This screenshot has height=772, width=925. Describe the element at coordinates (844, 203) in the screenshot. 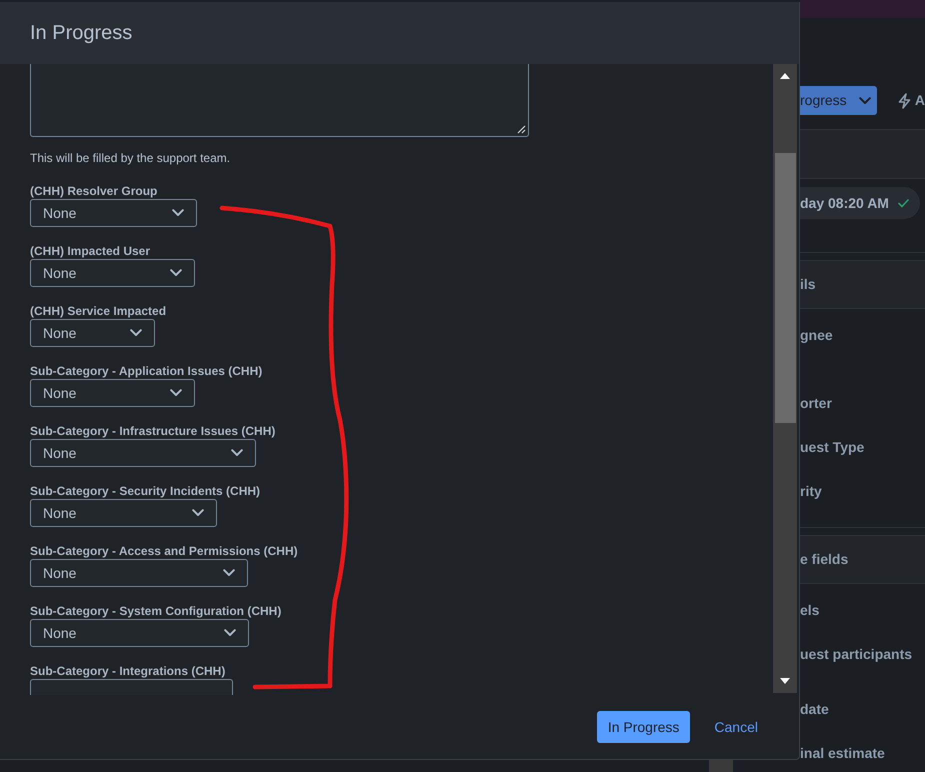

I see `timestamp-text: day 08:20 AM` at that location.